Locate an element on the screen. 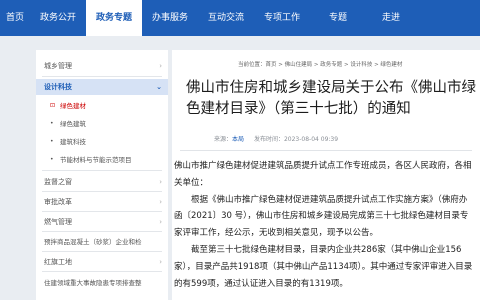 This screenshot has width=480, height=300. sidebar-sub-building-tech: • 建筑科技 is located at coordinates (102, 142).